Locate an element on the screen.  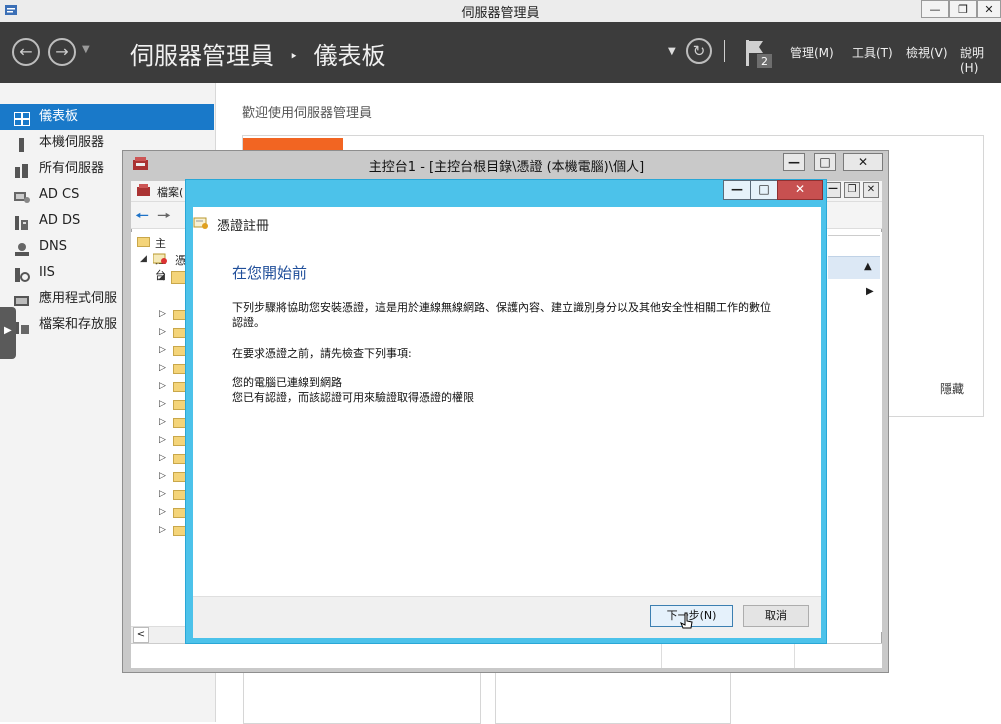
header-divider is located at coordinates (724, 51).